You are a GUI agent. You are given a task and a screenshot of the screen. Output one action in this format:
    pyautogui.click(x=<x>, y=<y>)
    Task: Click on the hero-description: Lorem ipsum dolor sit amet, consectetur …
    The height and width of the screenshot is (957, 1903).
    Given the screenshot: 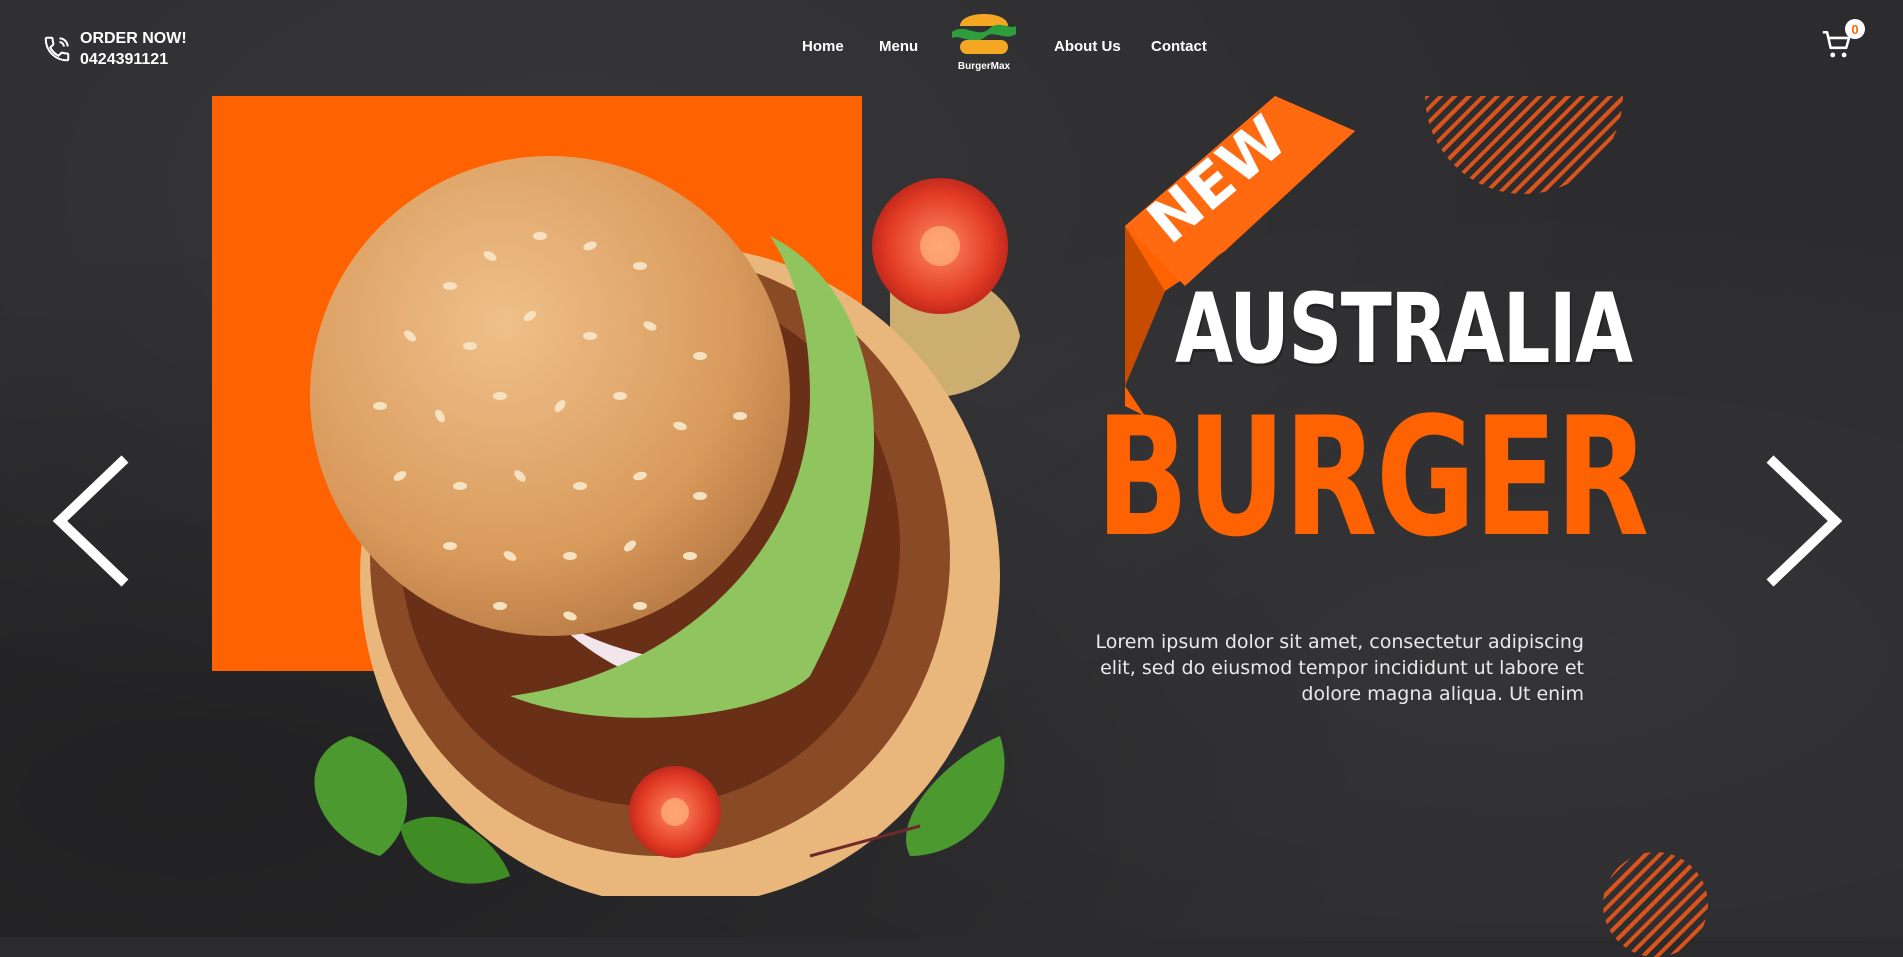 What is the action you would take?
    pyautogui.click(x=1340, y=668)
    